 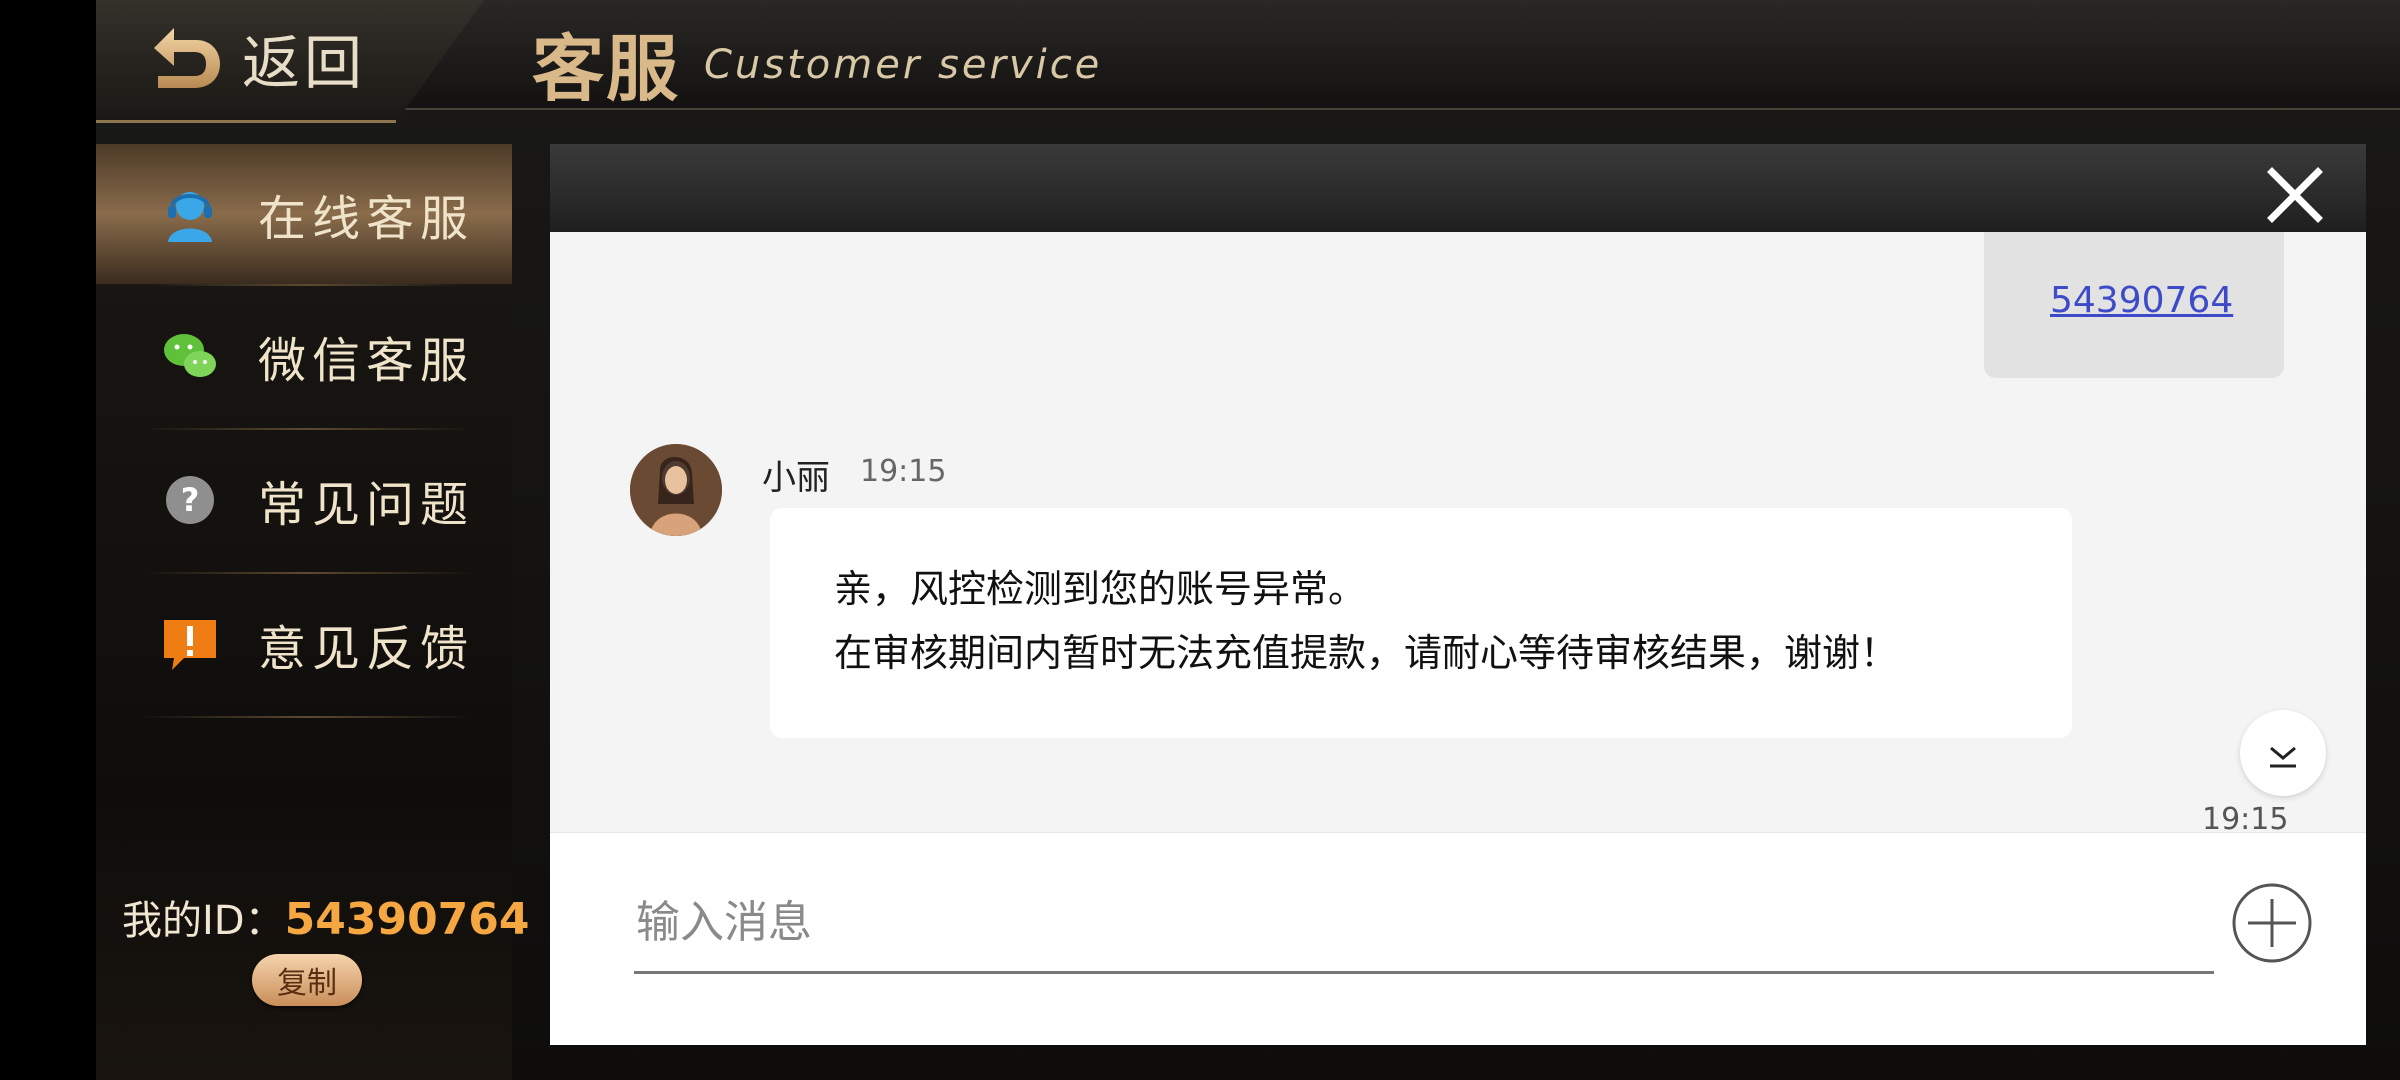 What do you see at coordinates (246, 121) in the screenshot?
I see `back-tab-underline` at bounding box center [246, 121].